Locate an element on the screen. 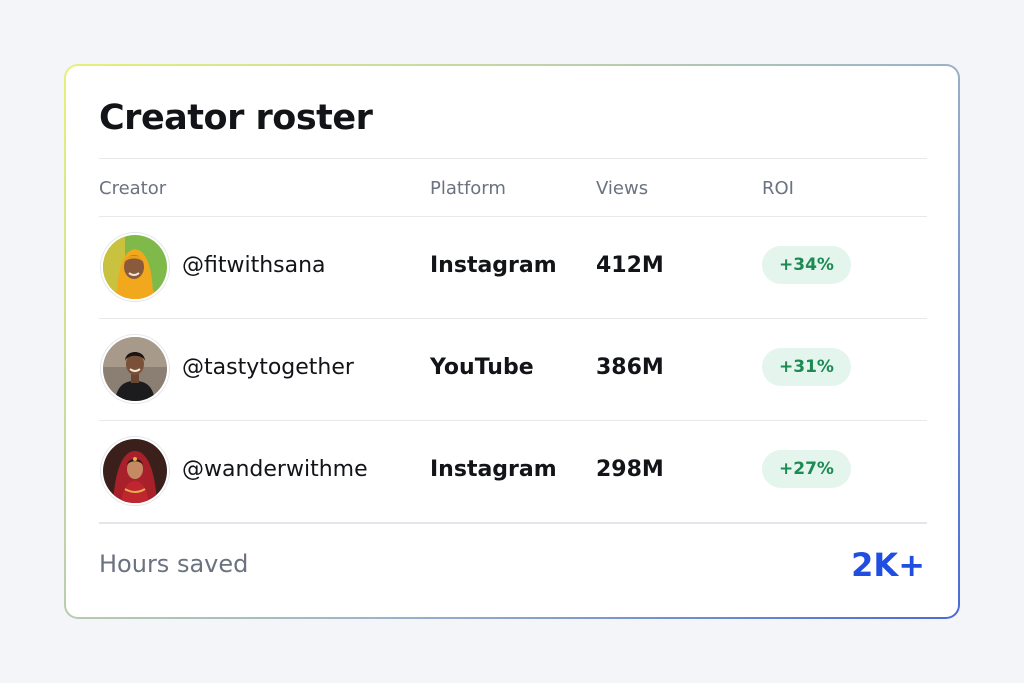 This screenshot has width=1024, height=683. table-row: @wanderwithme Instagram 298M +27% is located at coordinates (513, 471).